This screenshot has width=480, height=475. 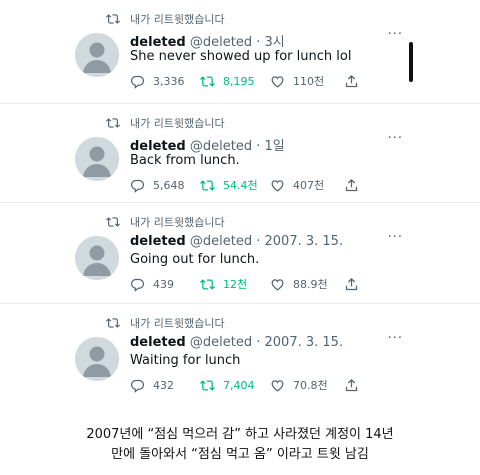 I want to click on tweet-time: 1일, so click(x=275, y=146).